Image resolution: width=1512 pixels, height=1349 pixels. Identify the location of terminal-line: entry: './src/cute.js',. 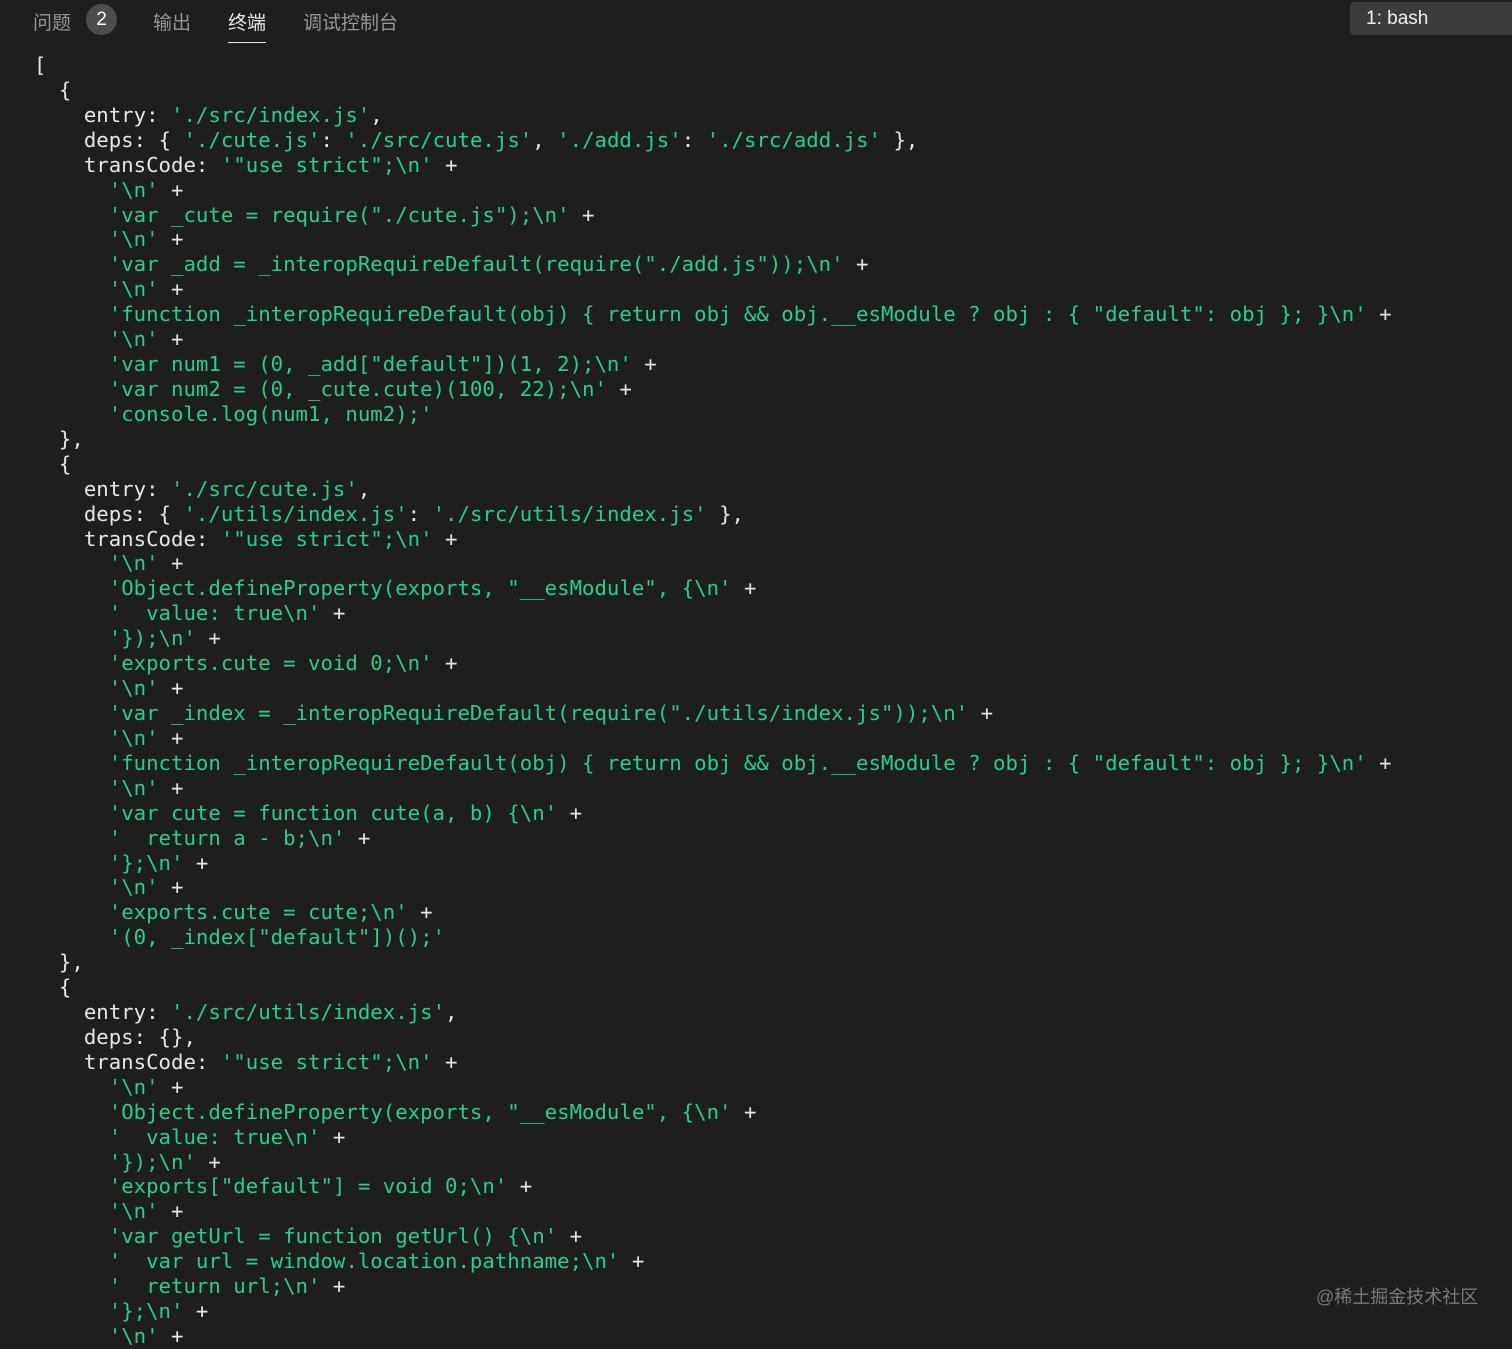
(713, 489).